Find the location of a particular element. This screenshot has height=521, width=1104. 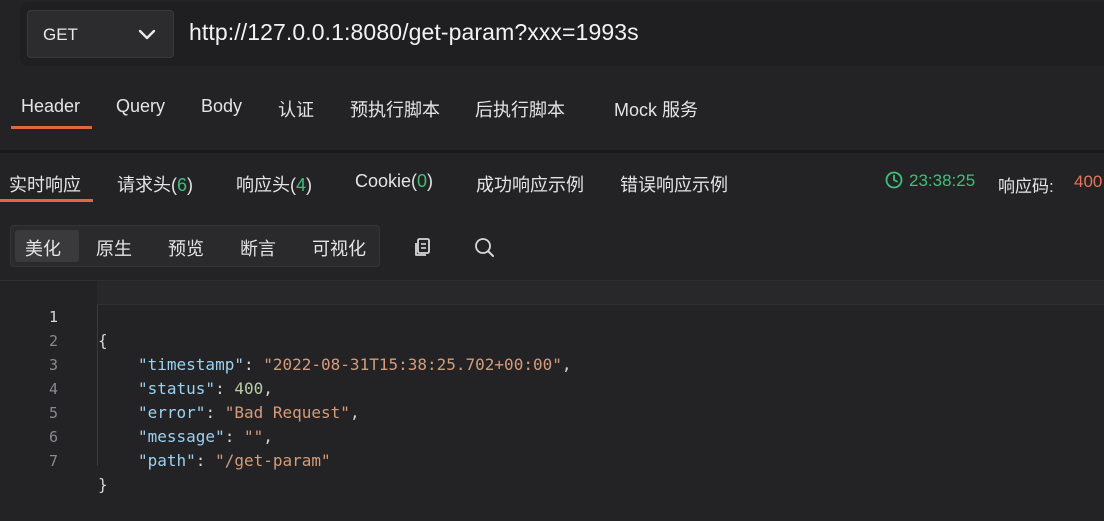

count-badge: 6 is located at coordinates (182, 185).